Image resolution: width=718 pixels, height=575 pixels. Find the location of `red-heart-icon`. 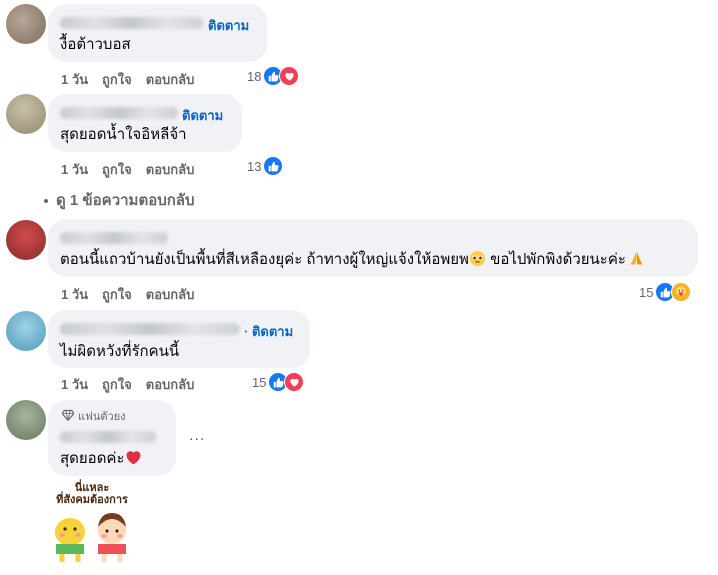

red-heart-icon is located at coordinates (133, 460).